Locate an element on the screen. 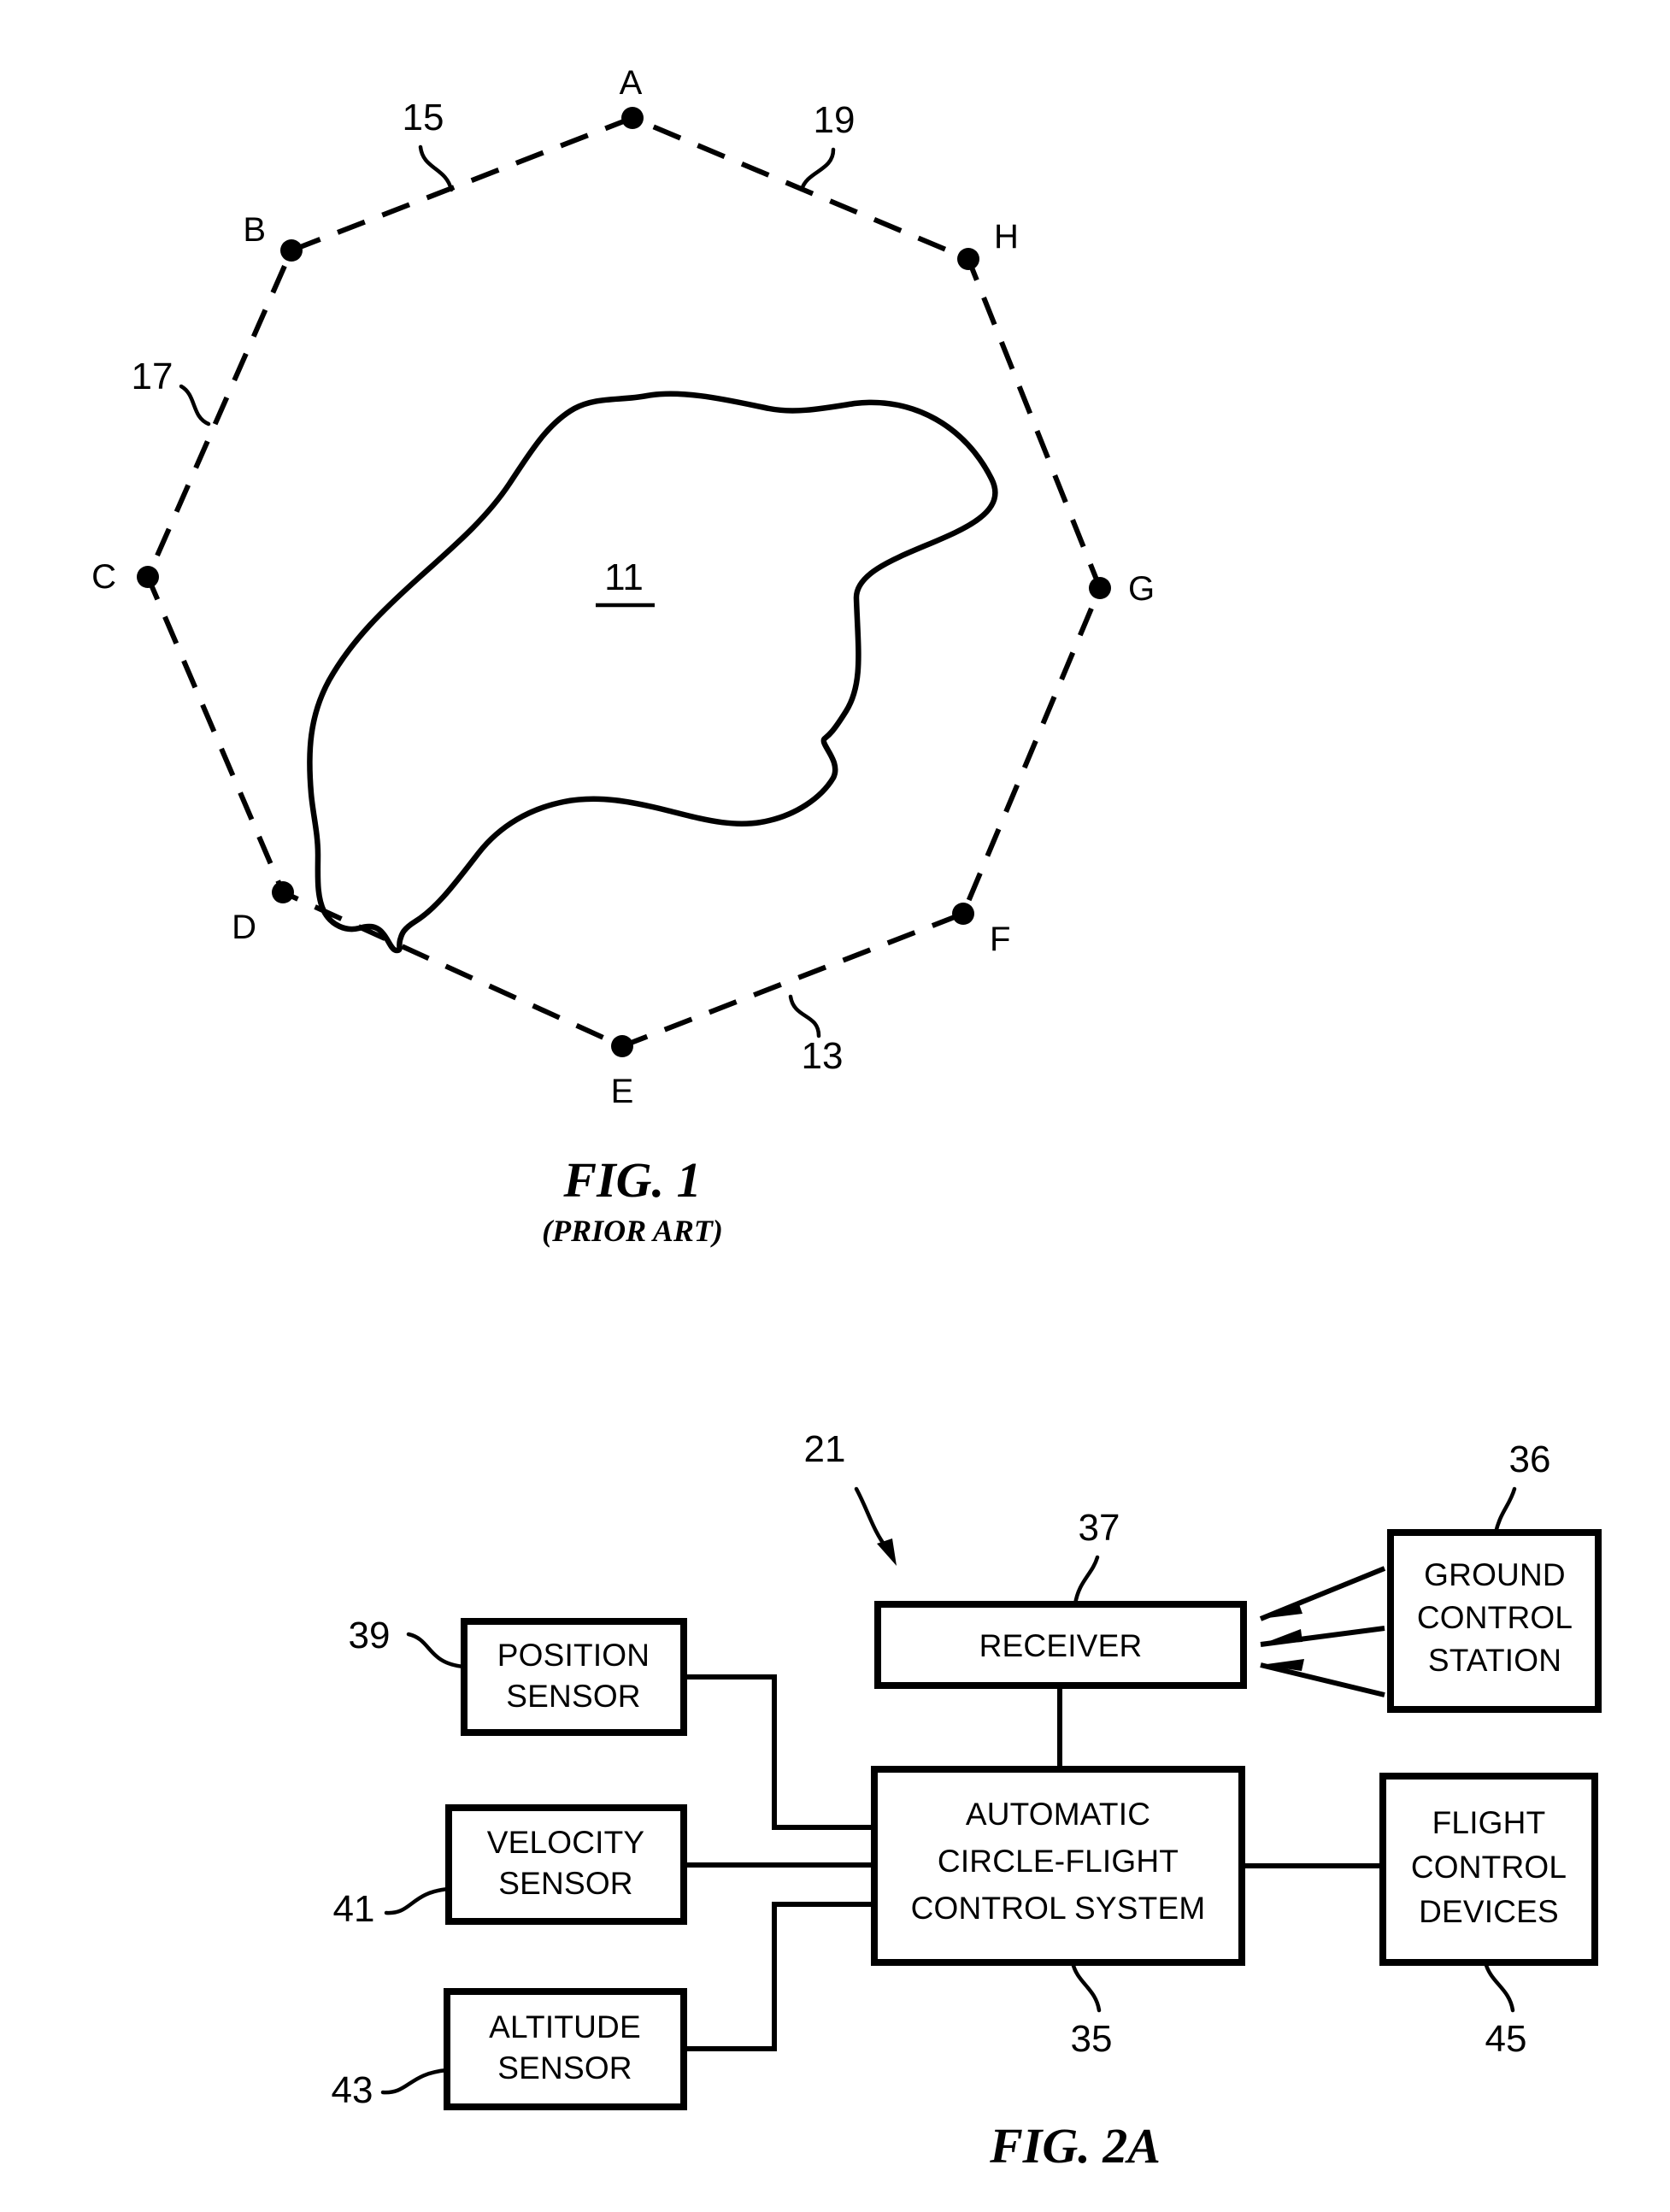 The width and height of the screenshot is (1670, 2212). ref-number-37: 37 is located at coordinates (1099, 1528).